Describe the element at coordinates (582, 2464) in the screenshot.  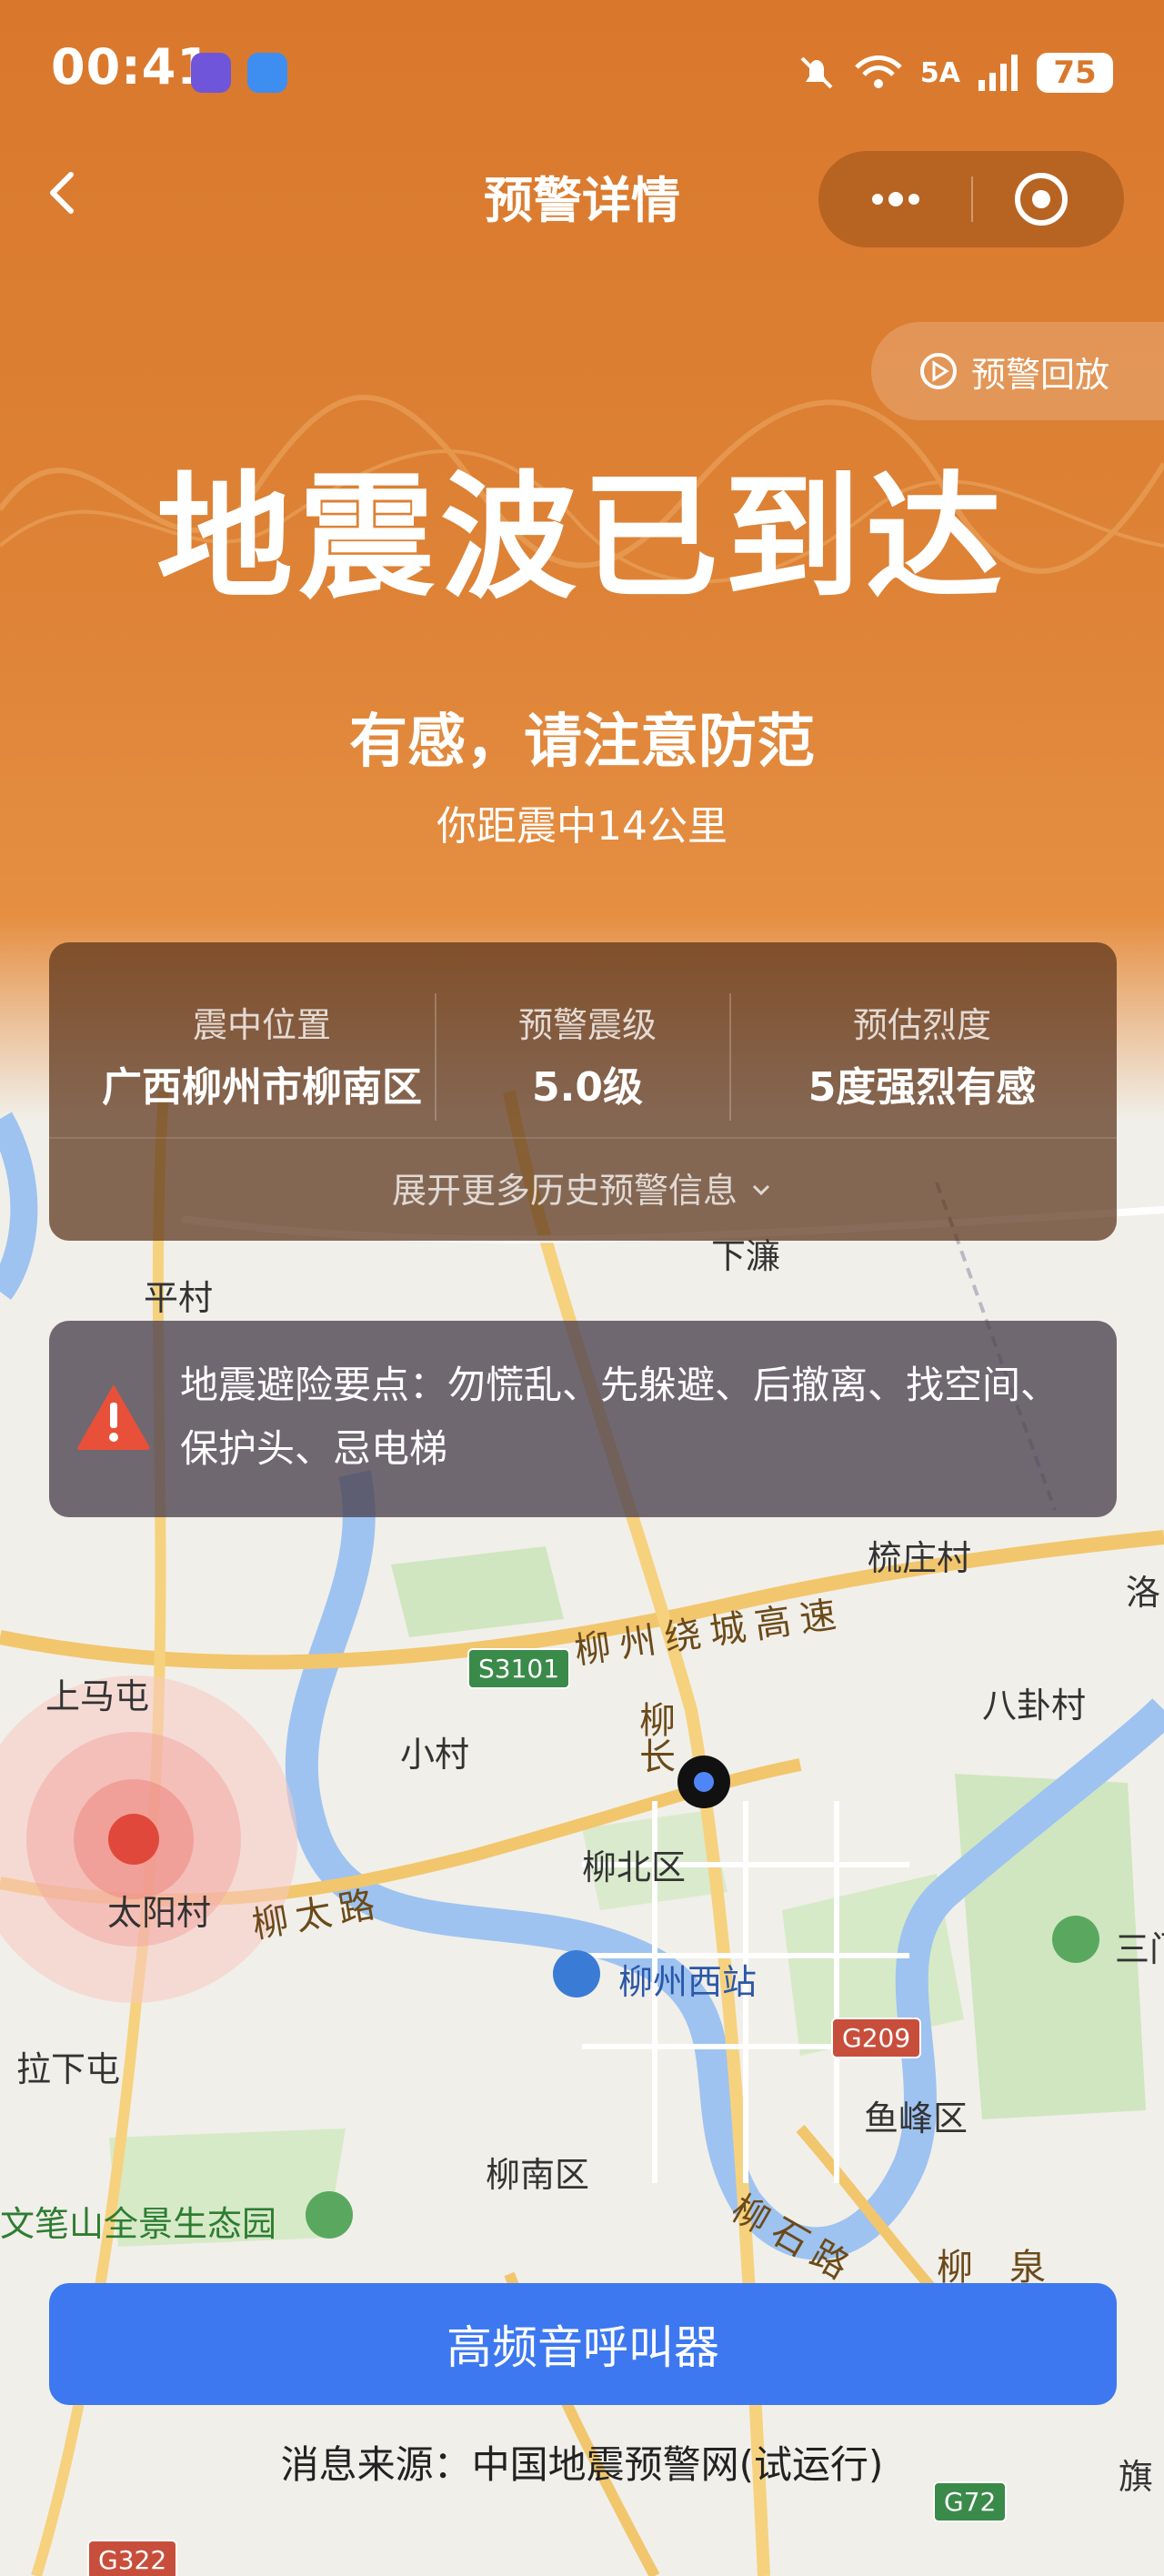
I see `message-source: 消息来源：中国地震预警网(试运行)` at that location.